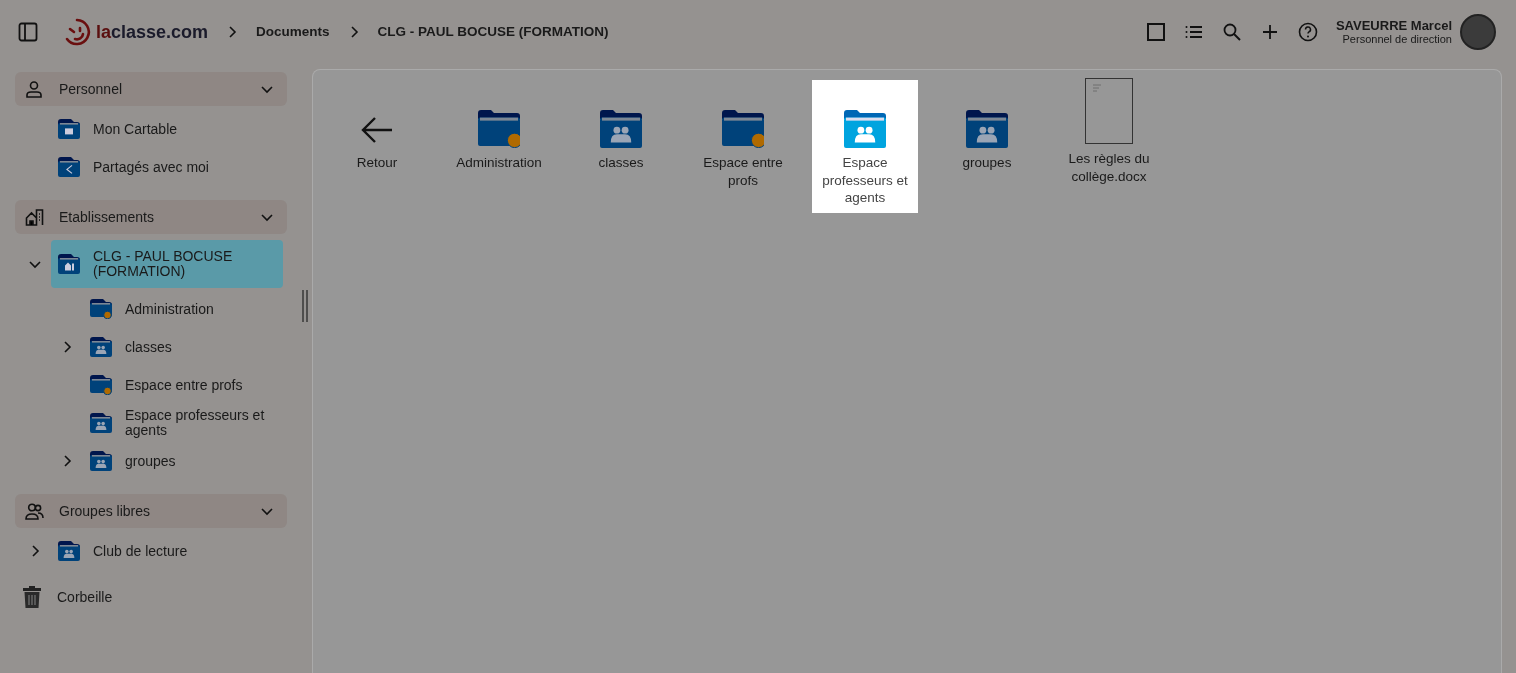 Image resolution: width=1516 pixels, height=673 pixels. I want to click on view-toggle-icon, so click(1155, 32).